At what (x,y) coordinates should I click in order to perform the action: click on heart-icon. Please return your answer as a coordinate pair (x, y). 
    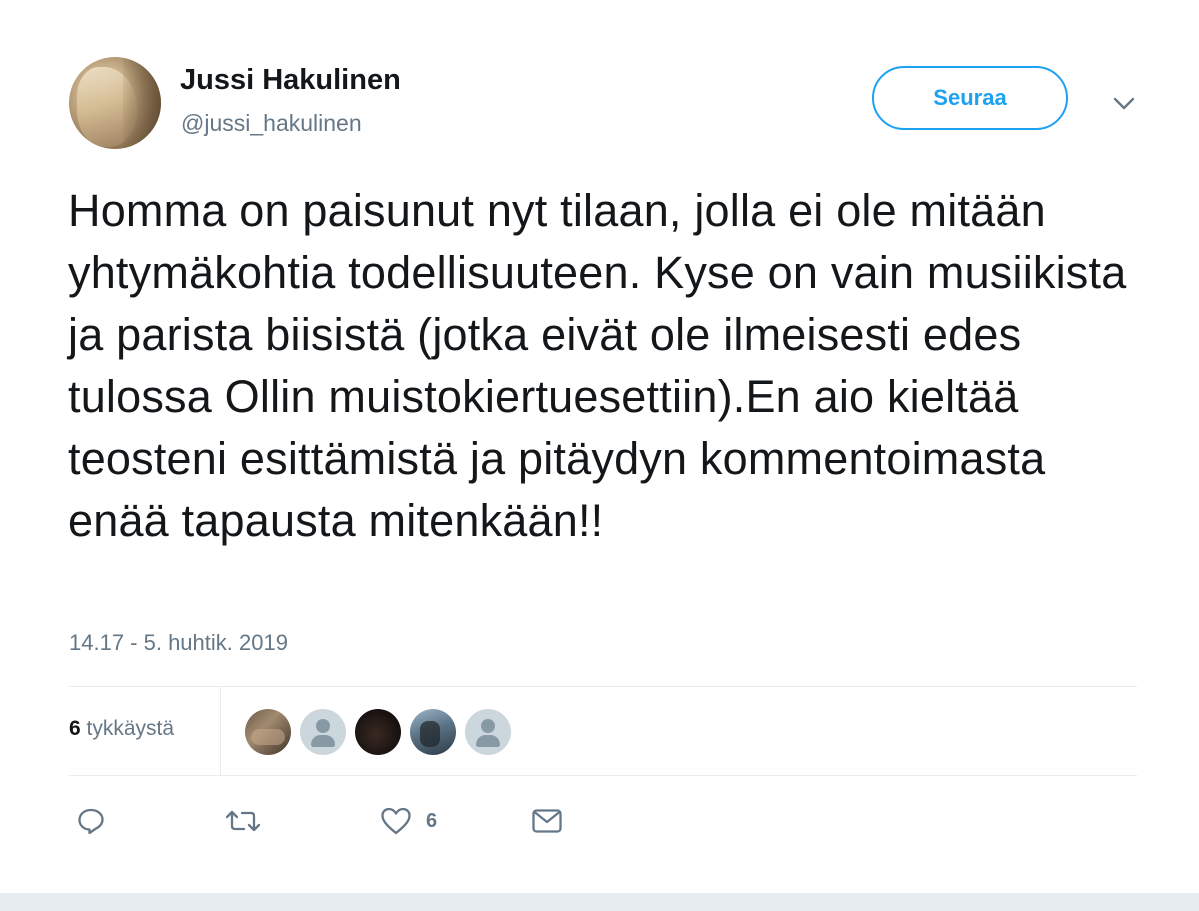
    Looking at the image, I should click on (396, 821).